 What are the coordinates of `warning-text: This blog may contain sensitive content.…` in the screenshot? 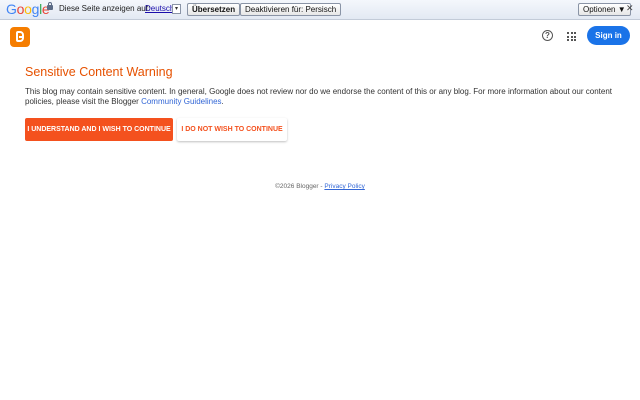 It's located at (319, 96).